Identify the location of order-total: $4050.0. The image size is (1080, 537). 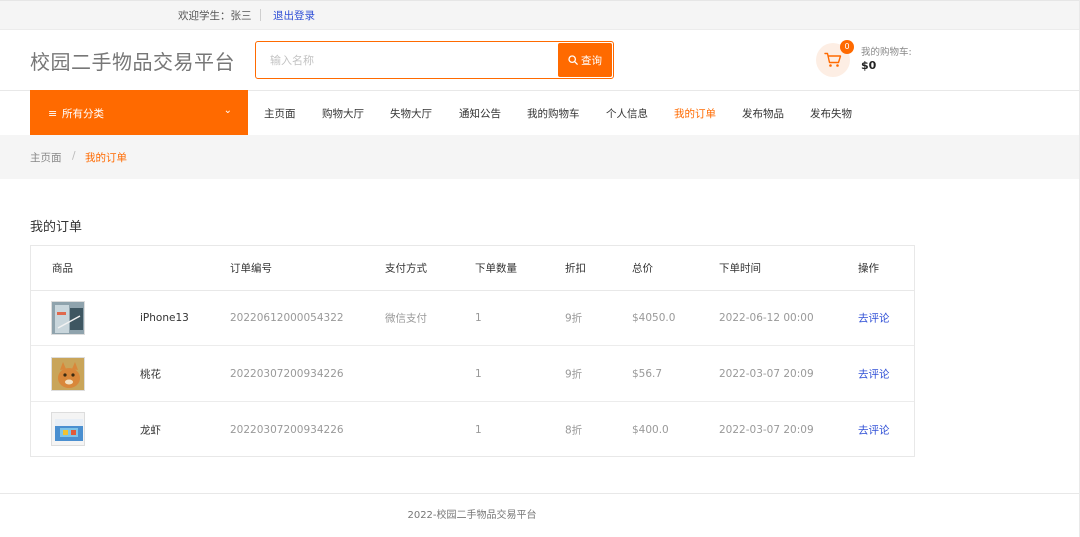
(654, 318).